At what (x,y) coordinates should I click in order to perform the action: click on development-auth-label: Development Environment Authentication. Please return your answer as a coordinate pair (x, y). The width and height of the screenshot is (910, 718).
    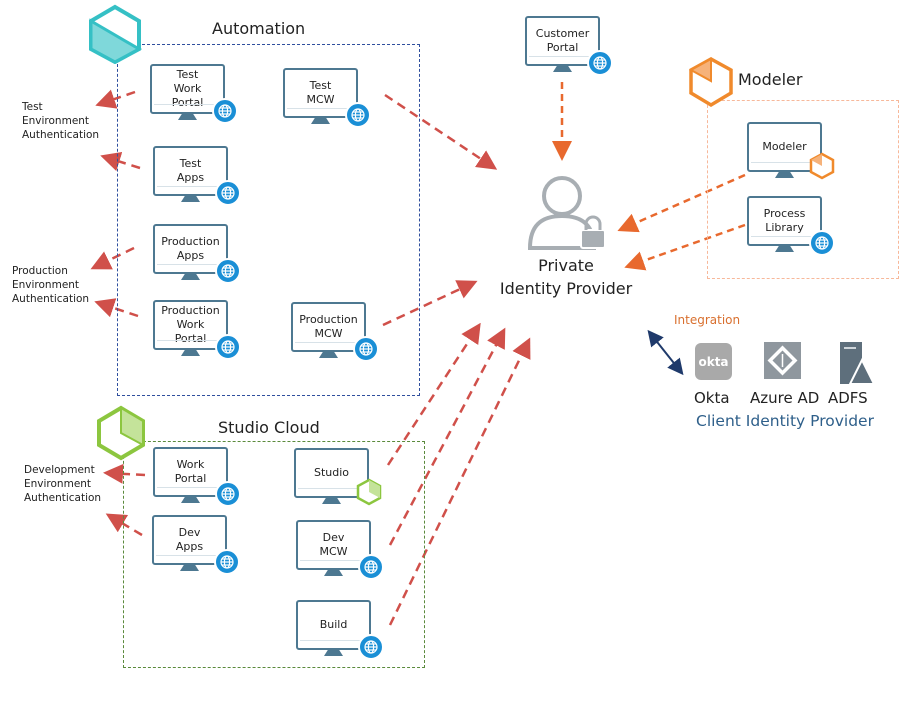
    Looking at the image, I should click on (63, 484).